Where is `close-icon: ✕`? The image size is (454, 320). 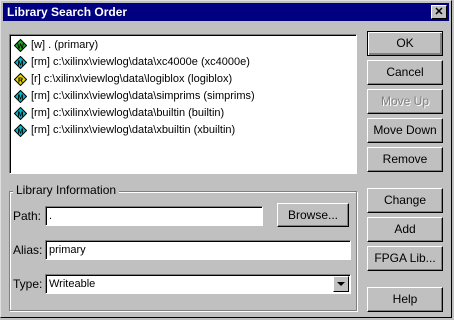
close-icon: ✕ is located at coordinates (439, 12).